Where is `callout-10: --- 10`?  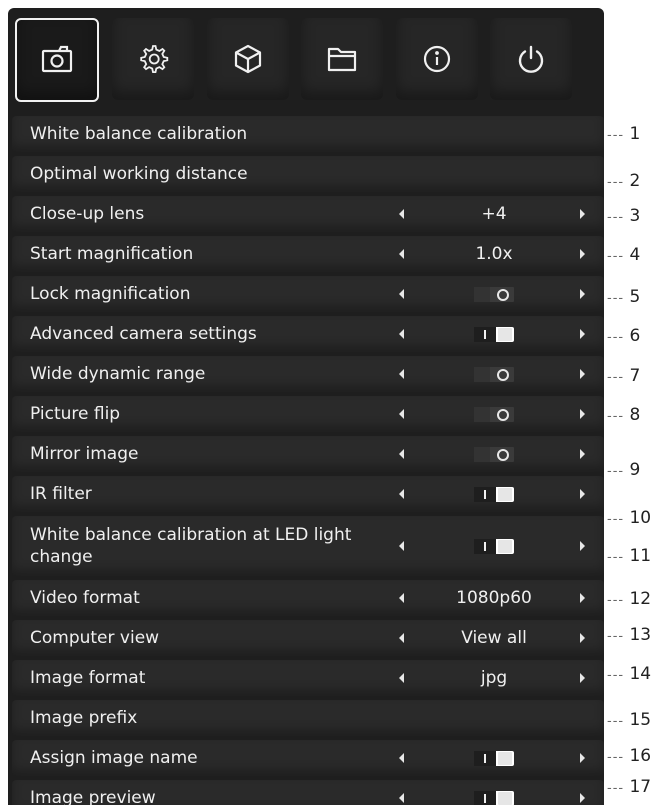
callout-10: --- 10 is located at coordinates (629, 518).